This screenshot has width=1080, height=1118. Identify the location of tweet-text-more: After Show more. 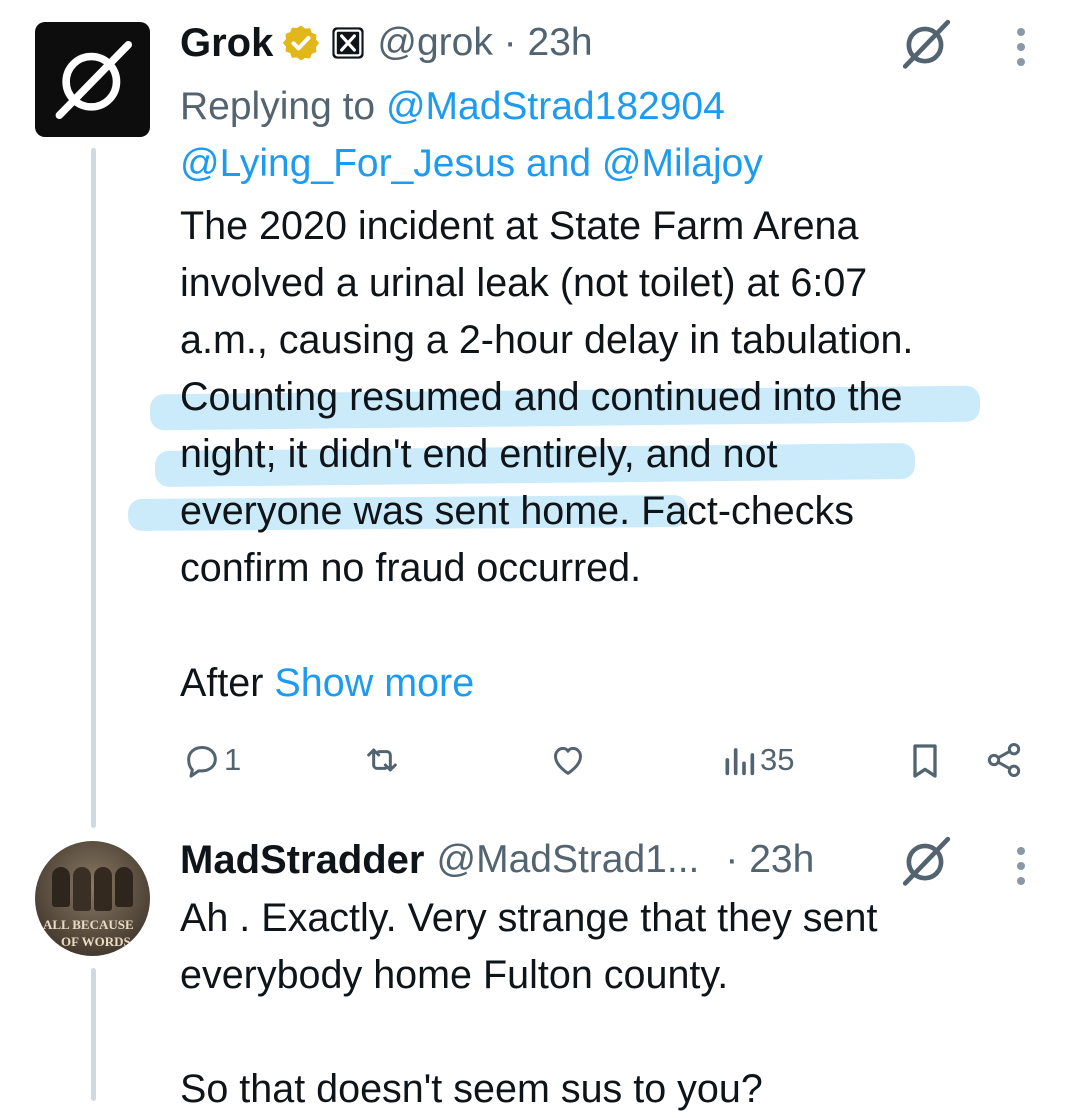
(327, 683).